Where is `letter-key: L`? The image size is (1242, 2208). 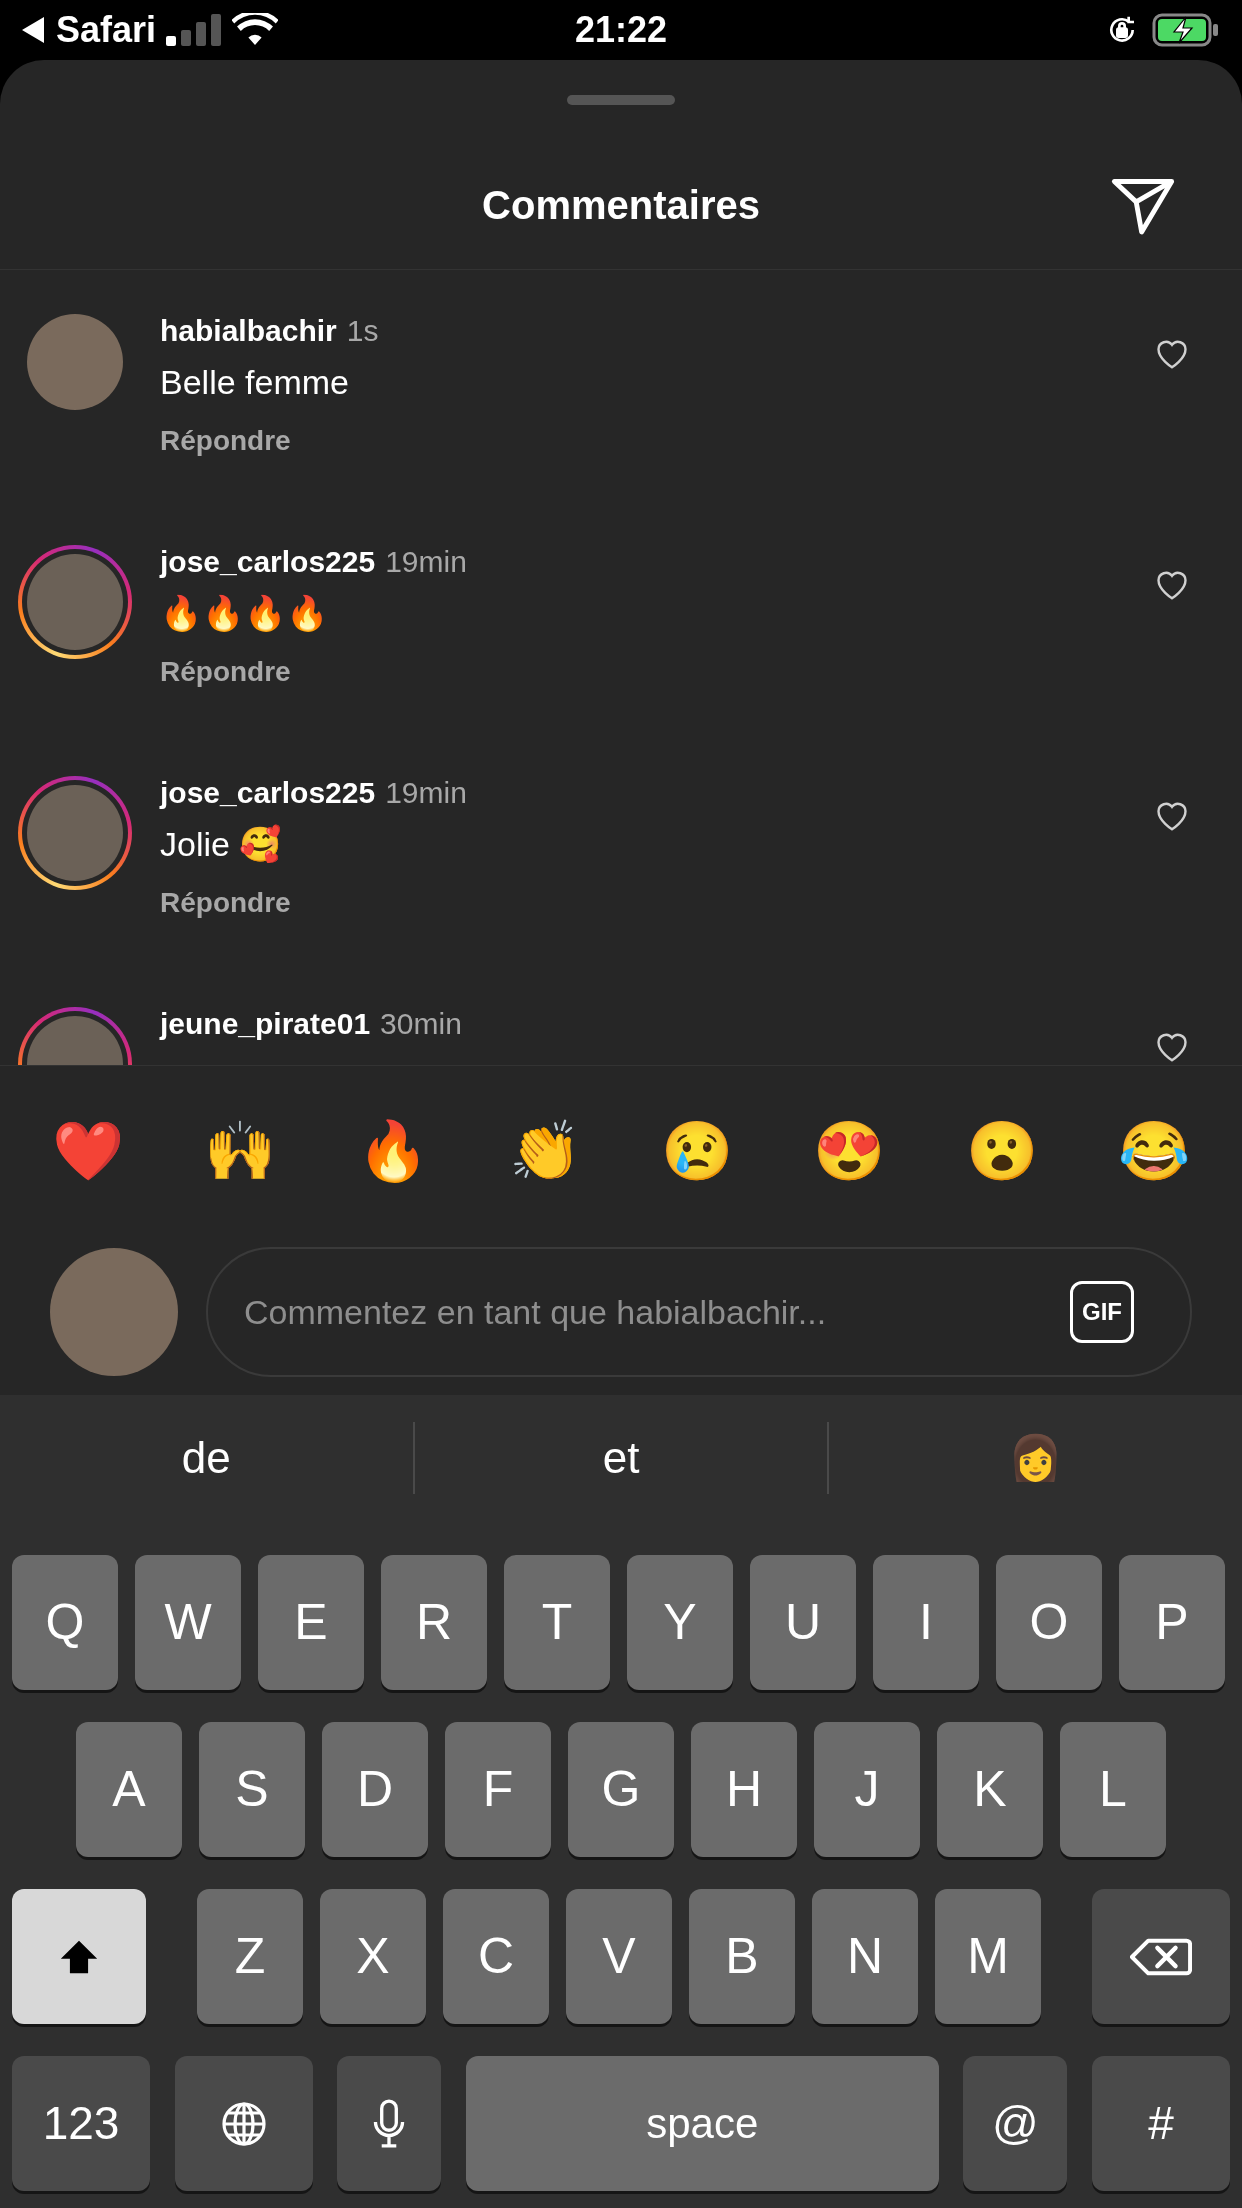 letter-key: L is located at coordinates (1113, 1789).